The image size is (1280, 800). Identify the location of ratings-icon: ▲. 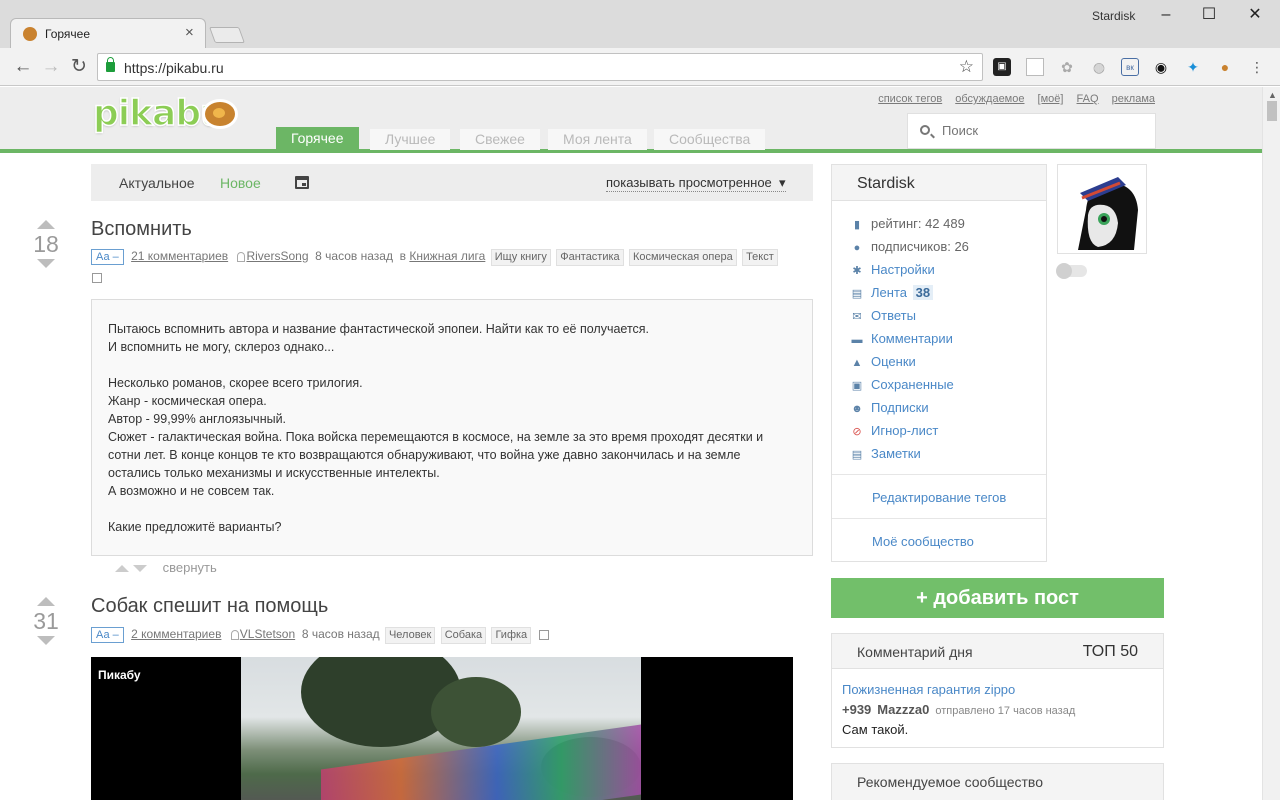
(857, 363).